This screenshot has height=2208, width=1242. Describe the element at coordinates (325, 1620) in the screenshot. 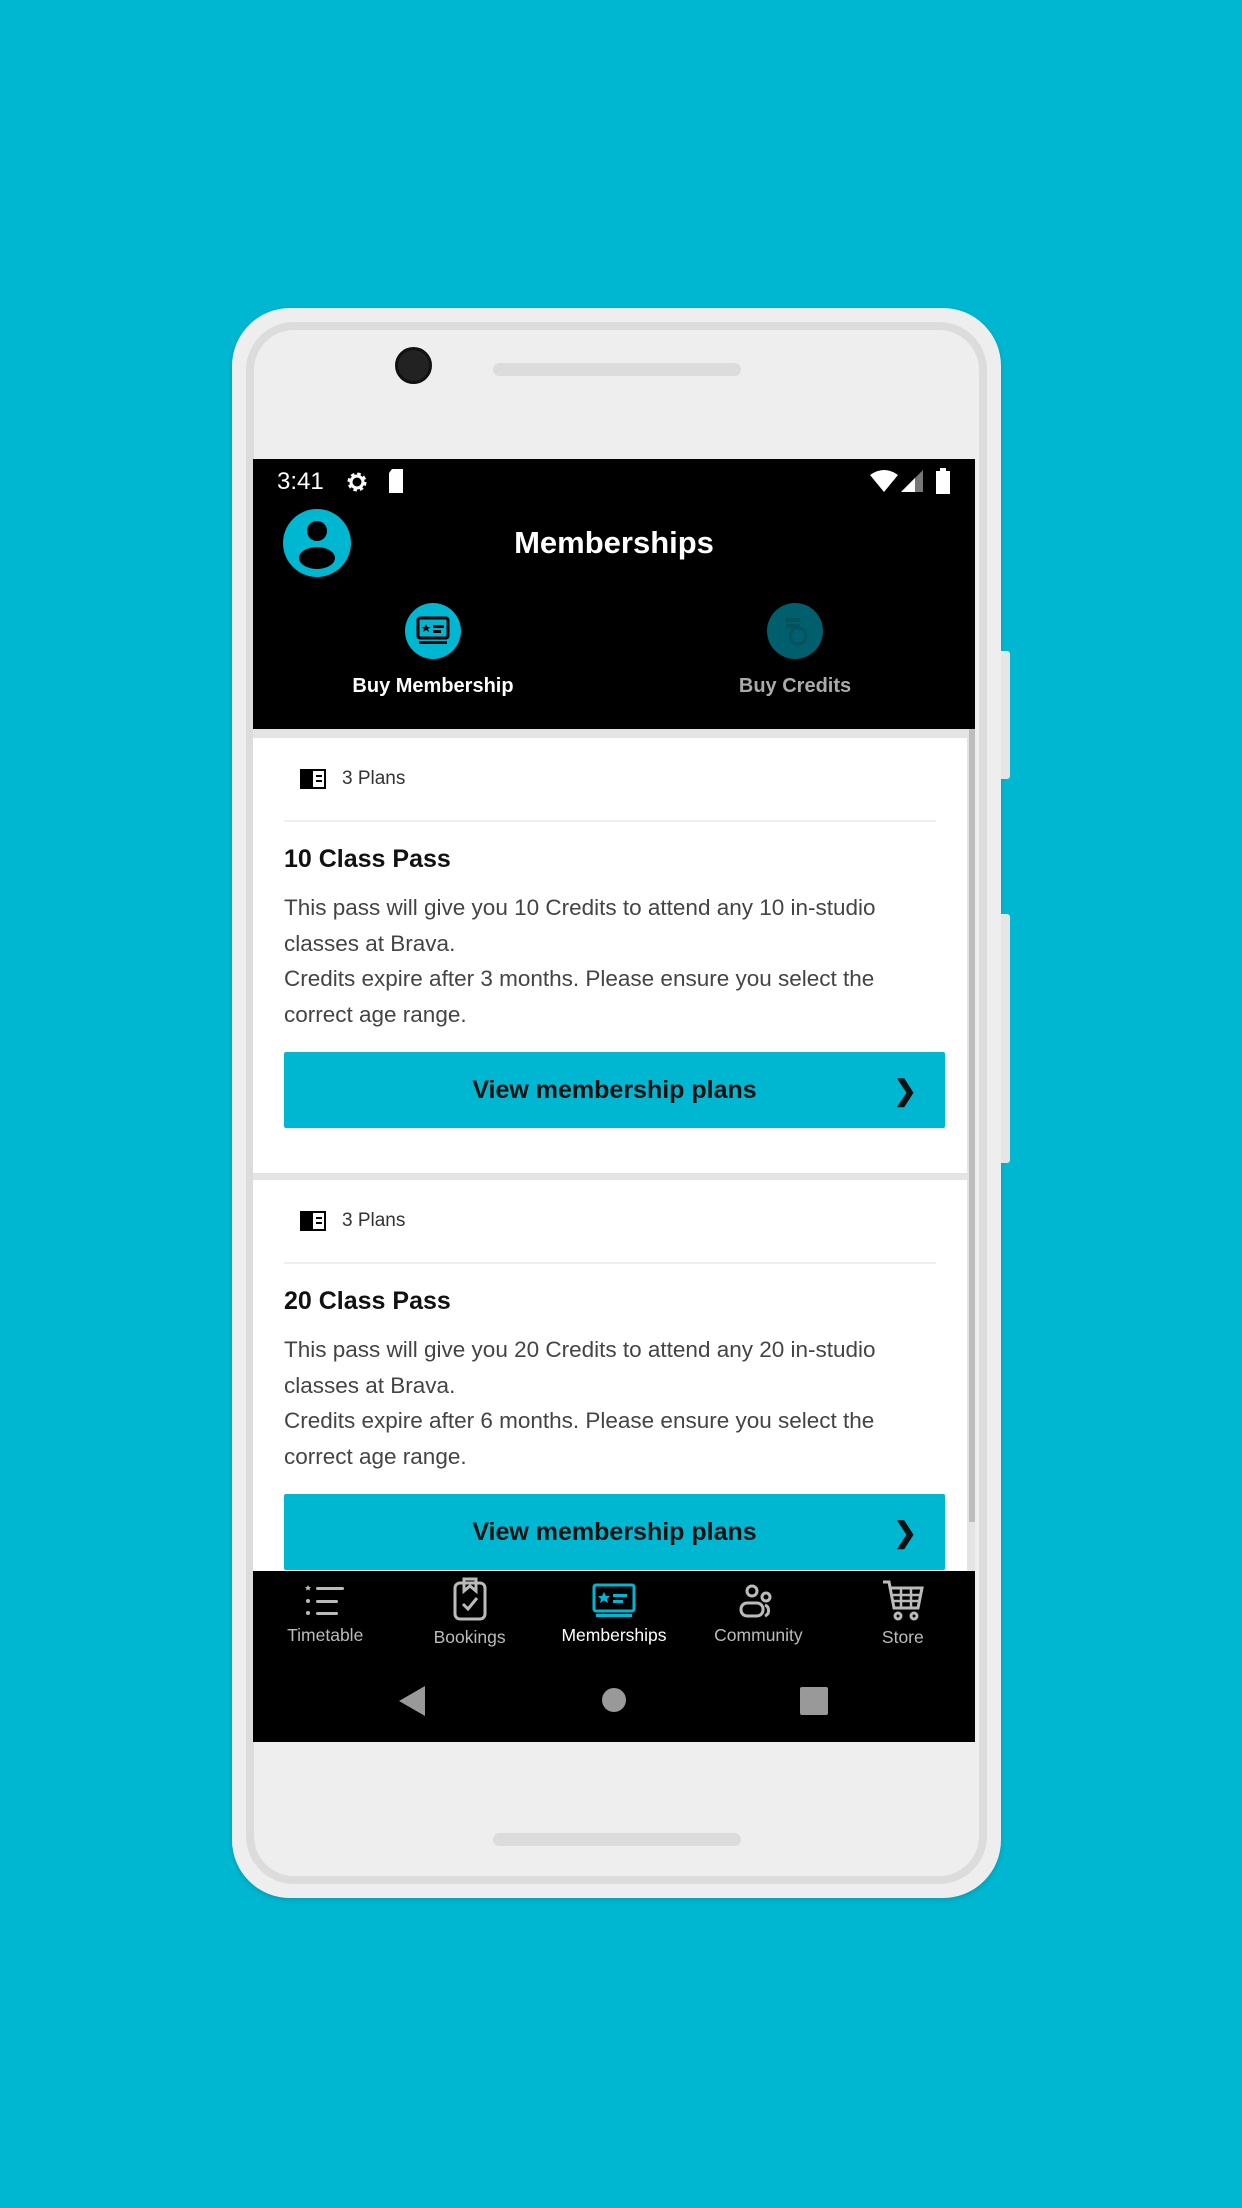

I see `nav-timetable: Timetable` at that location.